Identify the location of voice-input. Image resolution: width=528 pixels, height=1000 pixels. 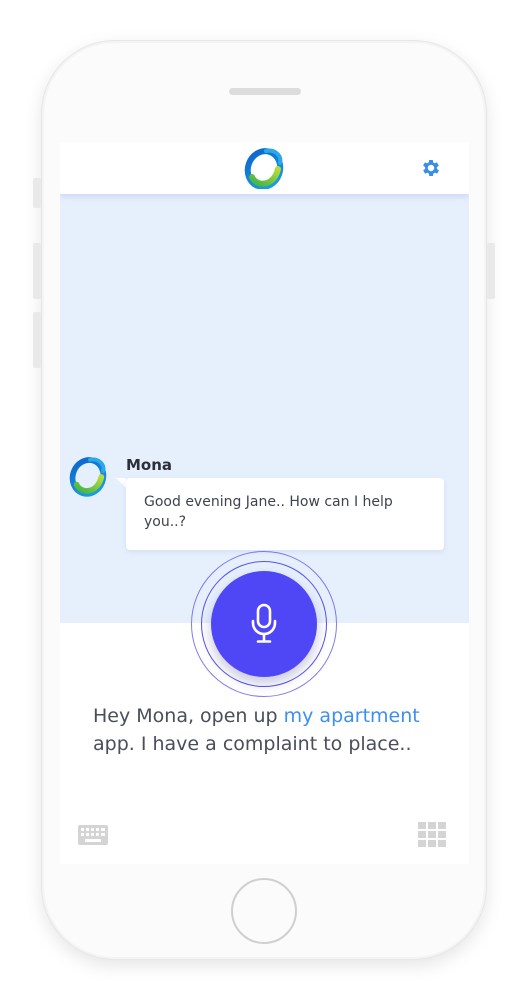
(264, 624).